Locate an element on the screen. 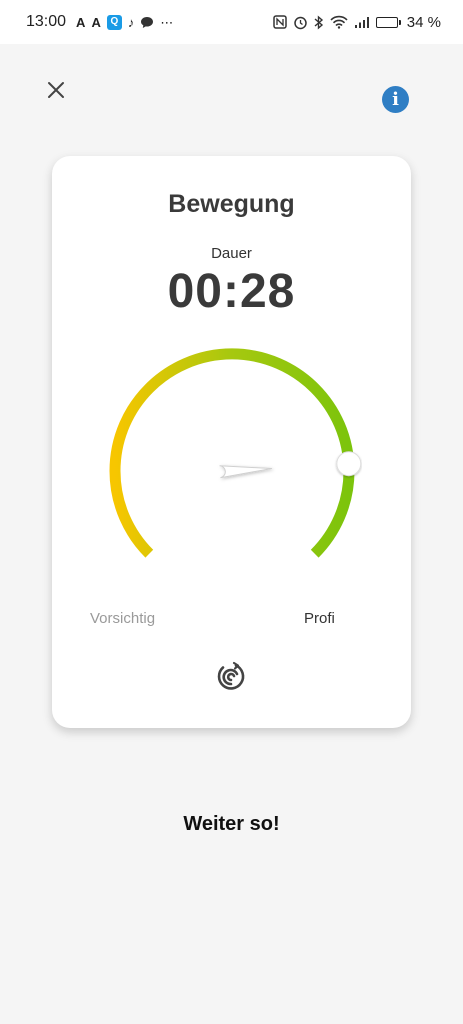 Image resolution: width=463 pixels, height=1024 pixels. status-bar: 13:00 A A Q ♪ ⋯ 34 % is located at coordinates (231, 22).